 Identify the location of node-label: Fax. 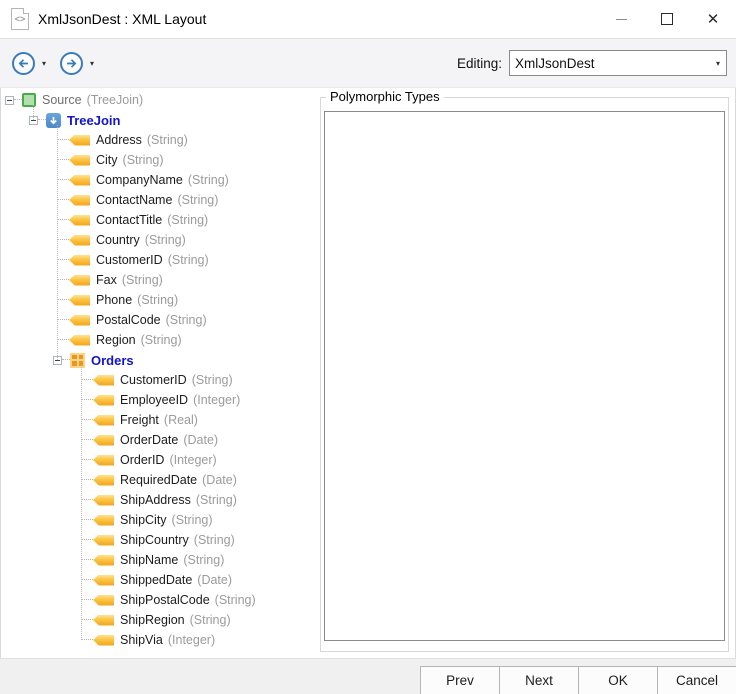
(106, 280).